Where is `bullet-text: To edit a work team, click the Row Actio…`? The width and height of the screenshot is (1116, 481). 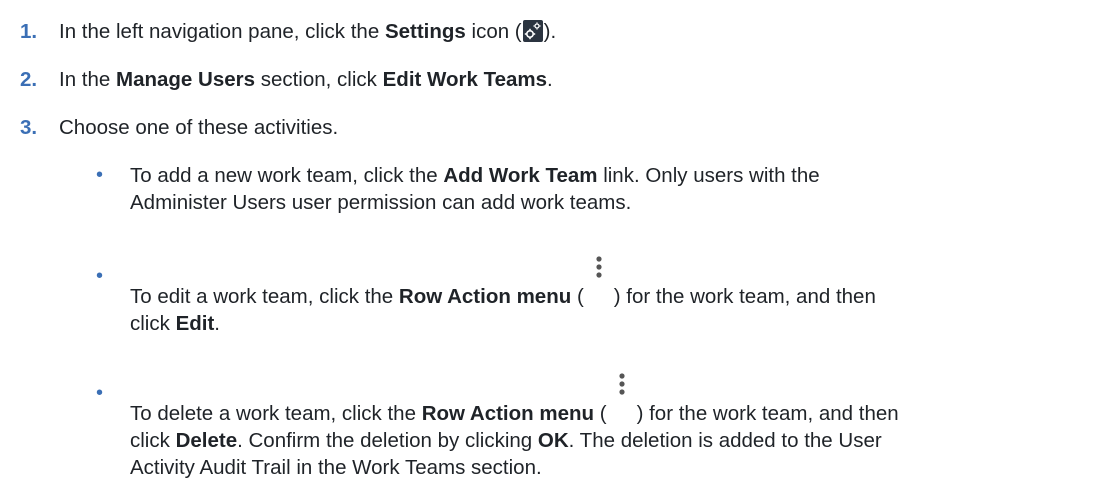
bullet-text: To edit a work team, click the Row Actio… is located at coordinates (620, 296).